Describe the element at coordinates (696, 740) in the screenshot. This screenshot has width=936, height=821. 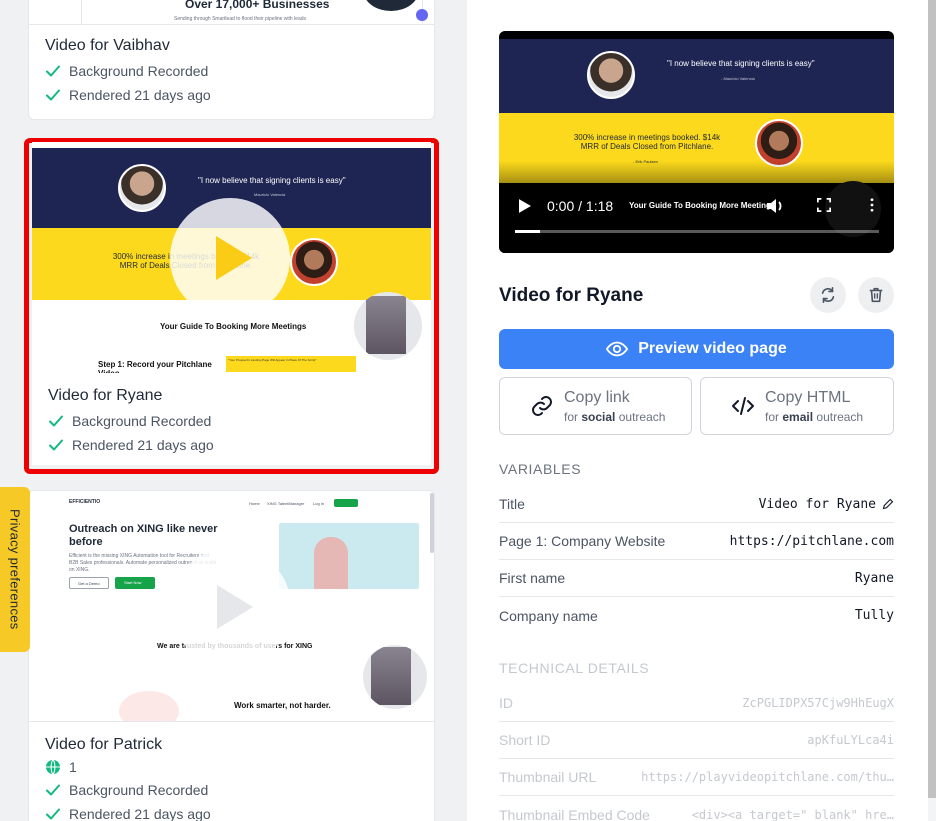
I see `technical-row-short-id: Short ID apKfuLYLca4i` at that location.